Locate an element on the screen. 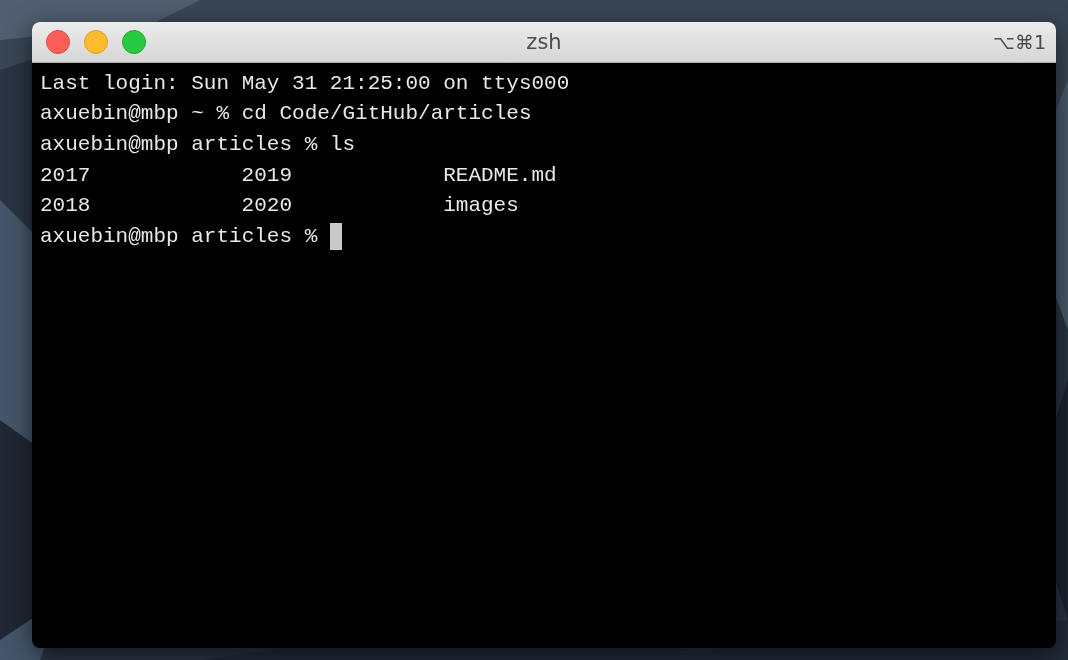 The width and height of the screenshot is (1068, 660). shortcut-label: ⌥⌘1 is located at coordinates (1020, 42).